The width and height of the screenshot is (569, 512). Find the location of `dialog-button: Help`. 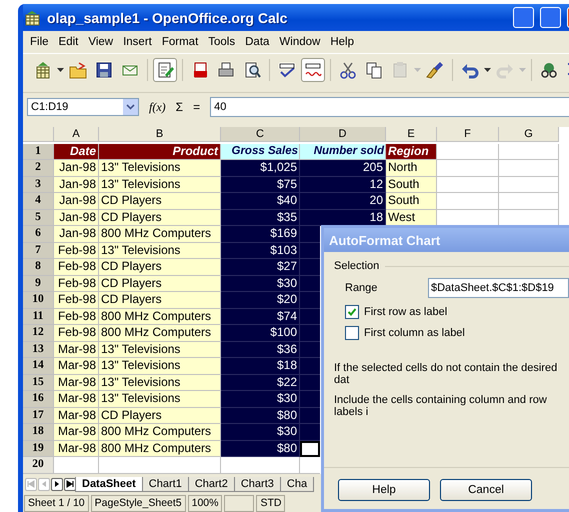

dialog-button: Help is located at coordinates (384, 490).